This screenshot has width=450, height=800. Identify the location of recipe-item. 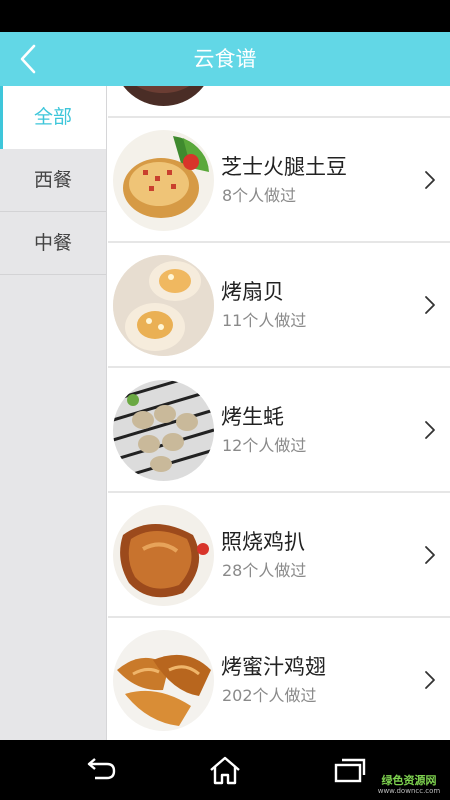
(279, 102).